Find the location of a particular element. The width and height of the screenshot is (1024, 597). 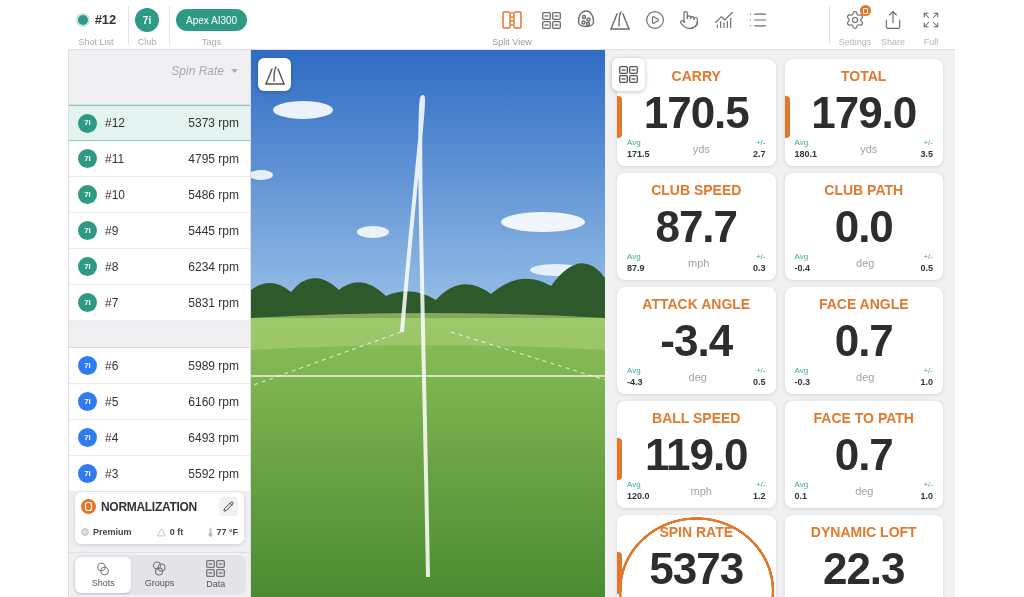

shot-spin-value: 5592 rpm is located at coordinates (213, 474).